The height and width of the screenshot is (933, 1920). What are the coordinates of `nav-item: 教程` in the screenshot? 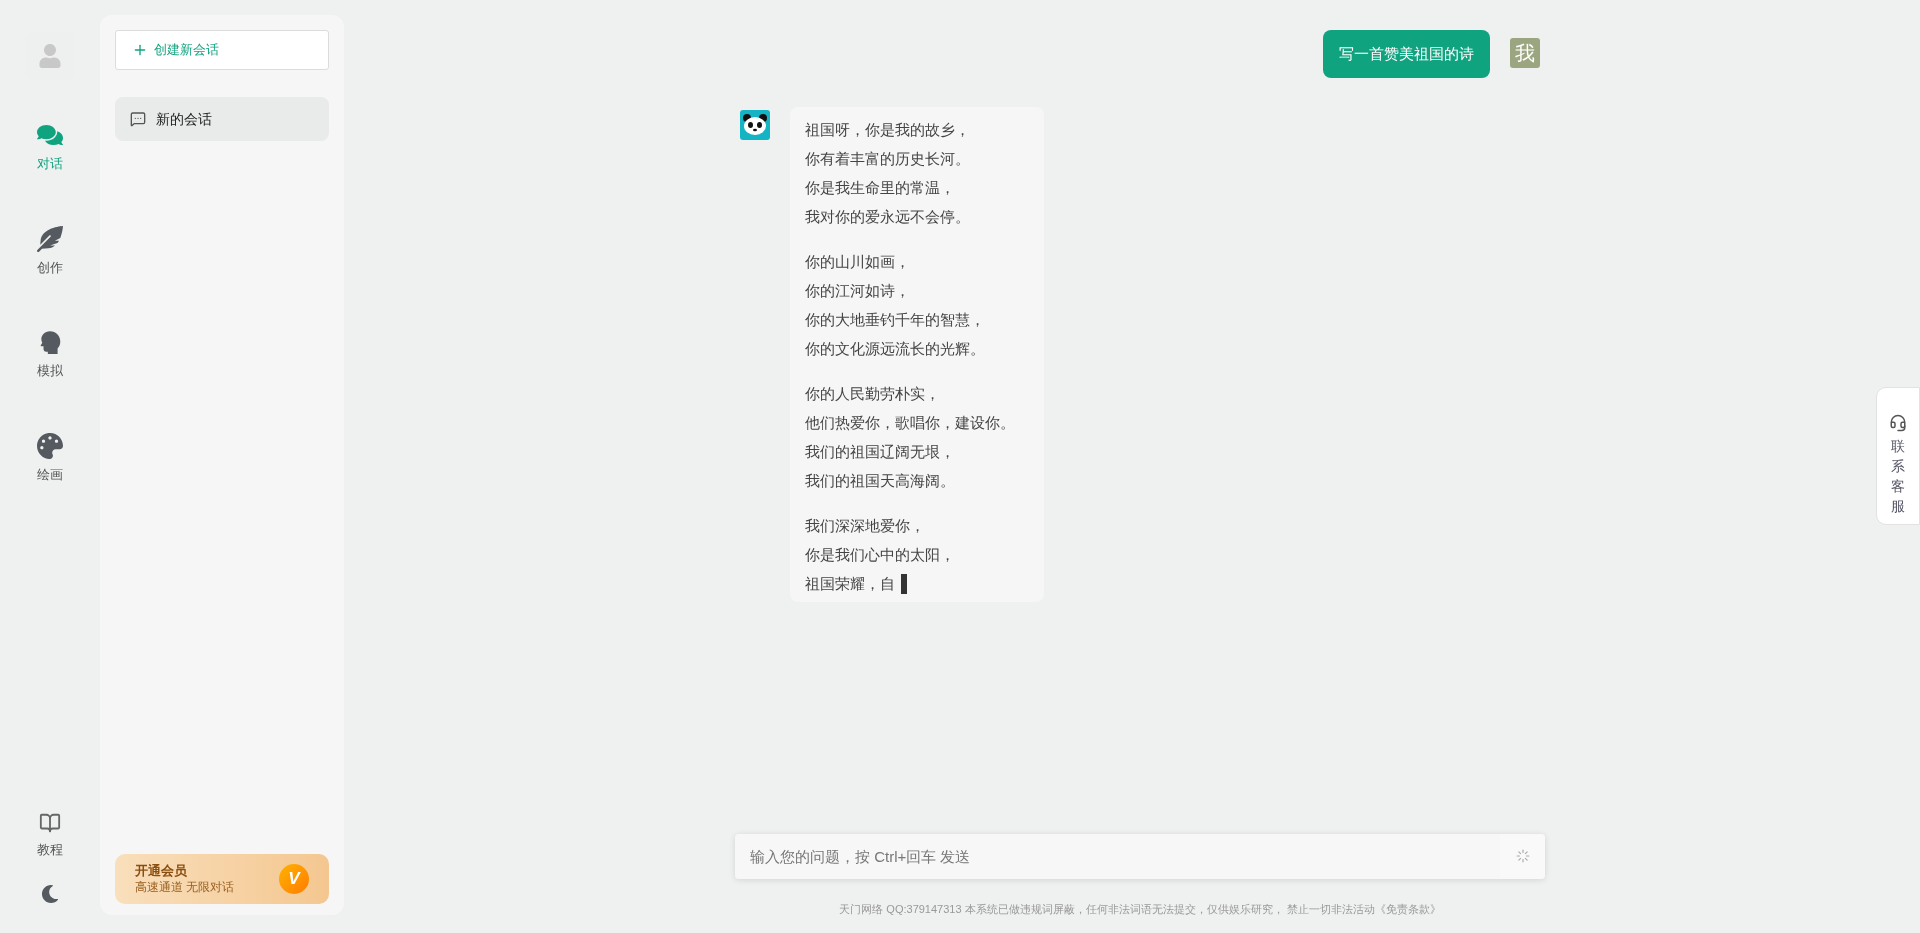 It's located at (50, 835).